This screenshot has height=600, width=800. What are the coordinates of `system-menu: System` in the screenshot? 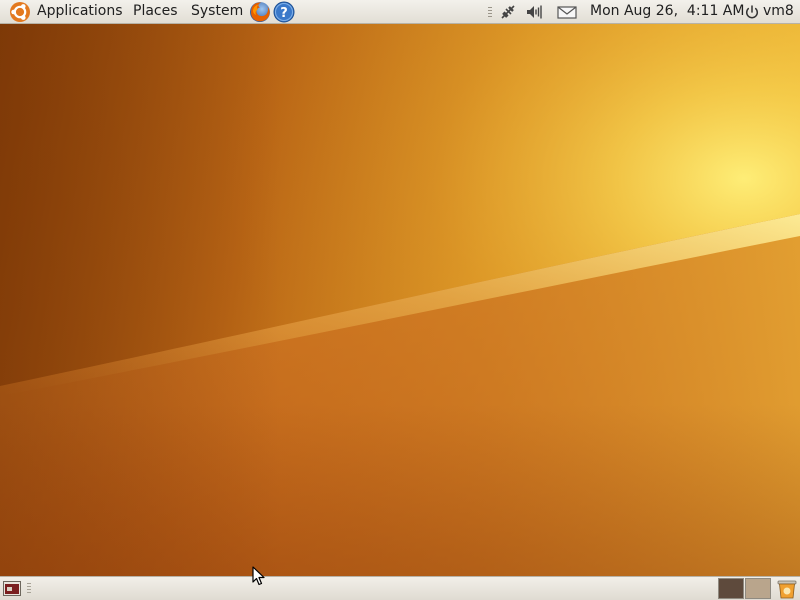 It's located at (217, 12).